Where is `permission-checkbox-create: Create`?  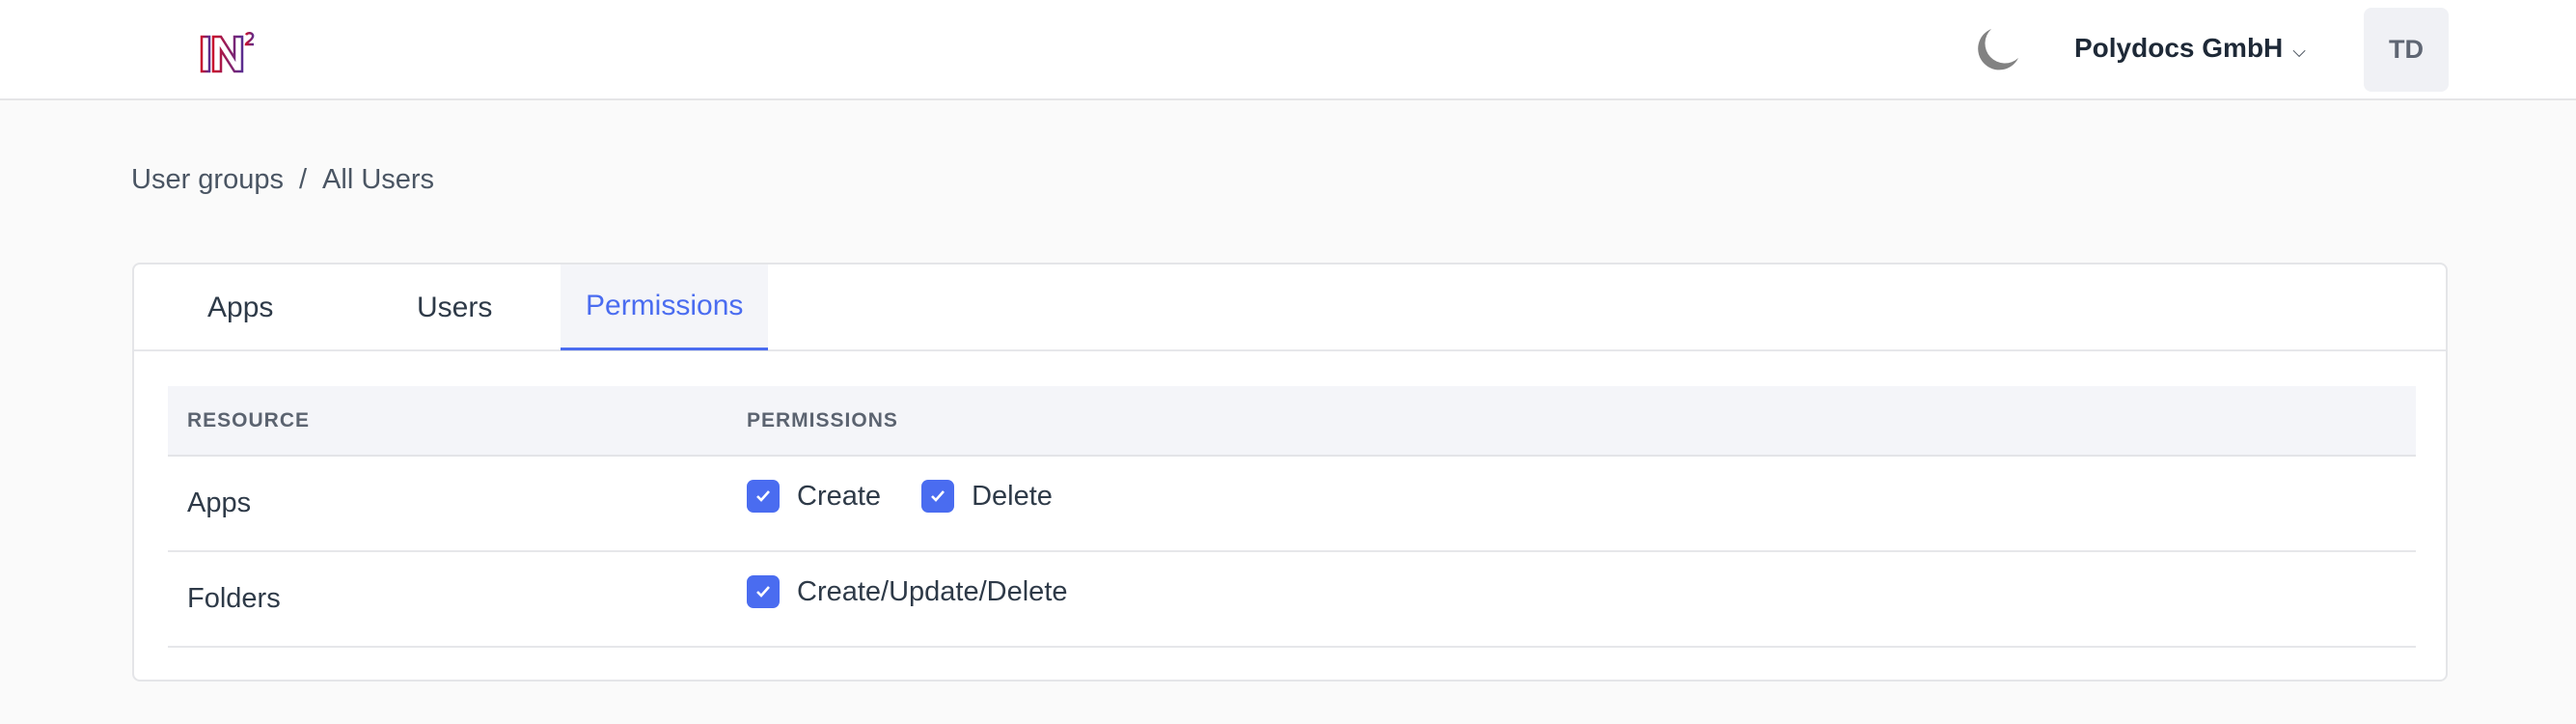 permission-checkbox-create: Create is located at coordinates (814, 496).